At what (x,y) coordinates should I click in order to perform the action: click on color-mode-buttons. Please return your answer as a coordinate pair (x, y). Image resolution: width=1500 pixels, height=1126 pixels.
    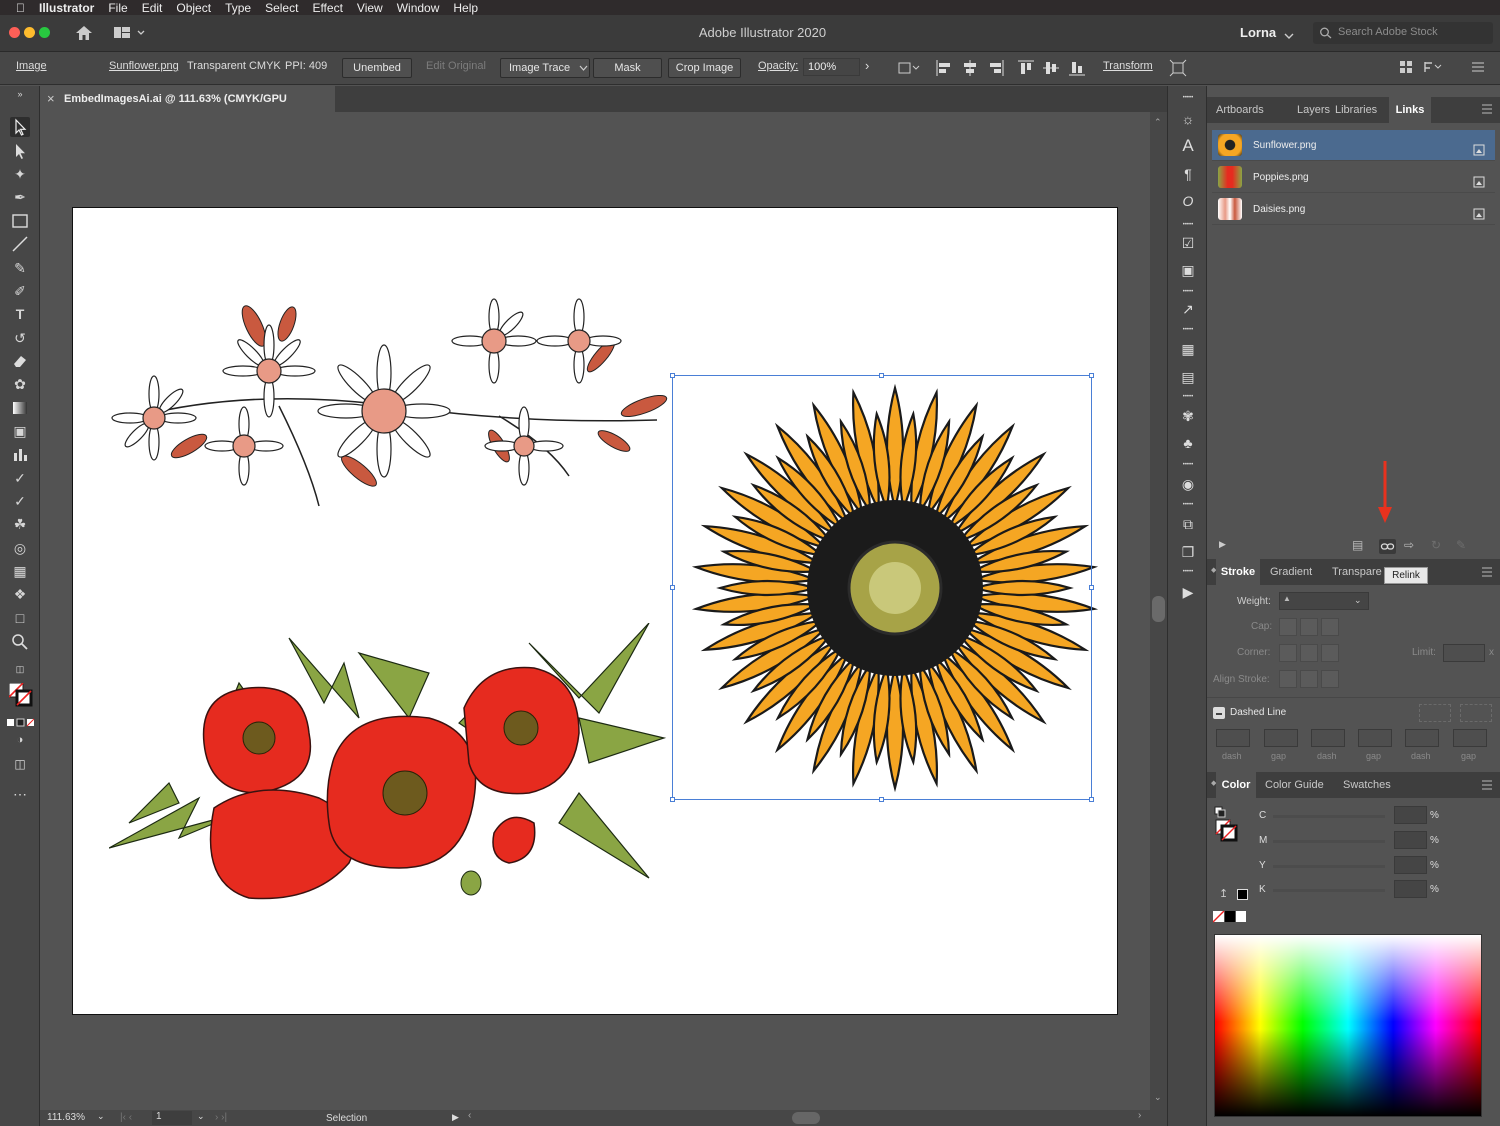
    Looking at the image, I should click on (21, 721).